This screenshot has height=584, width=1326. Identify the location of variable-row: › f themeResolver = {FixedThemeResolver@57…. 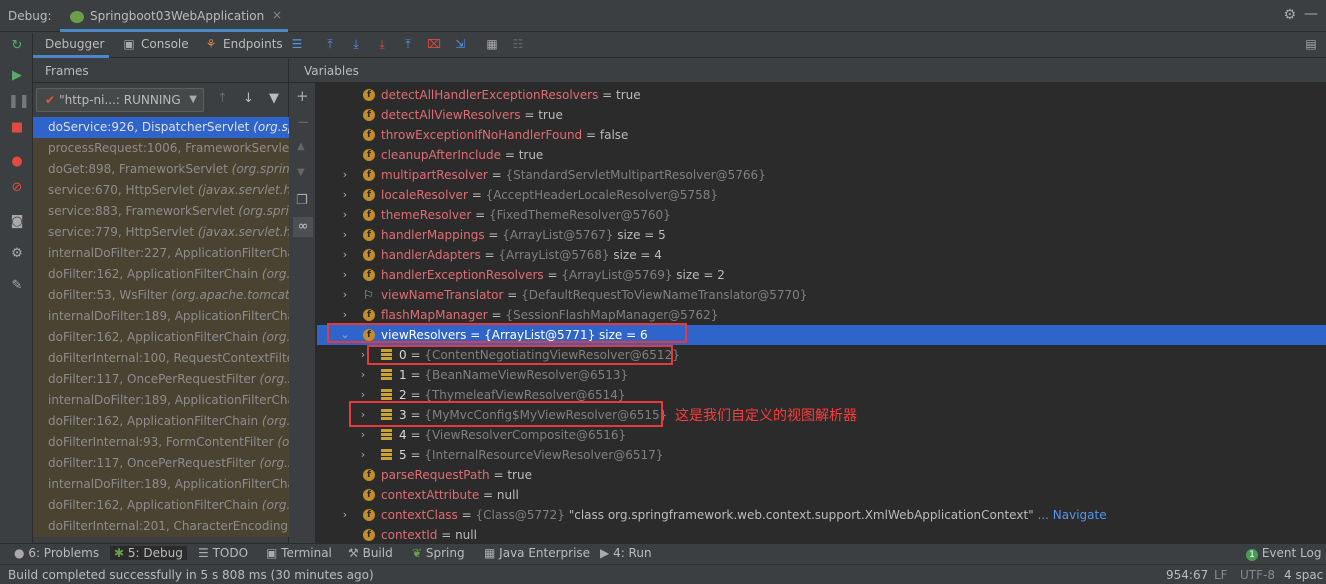
(821, 215).